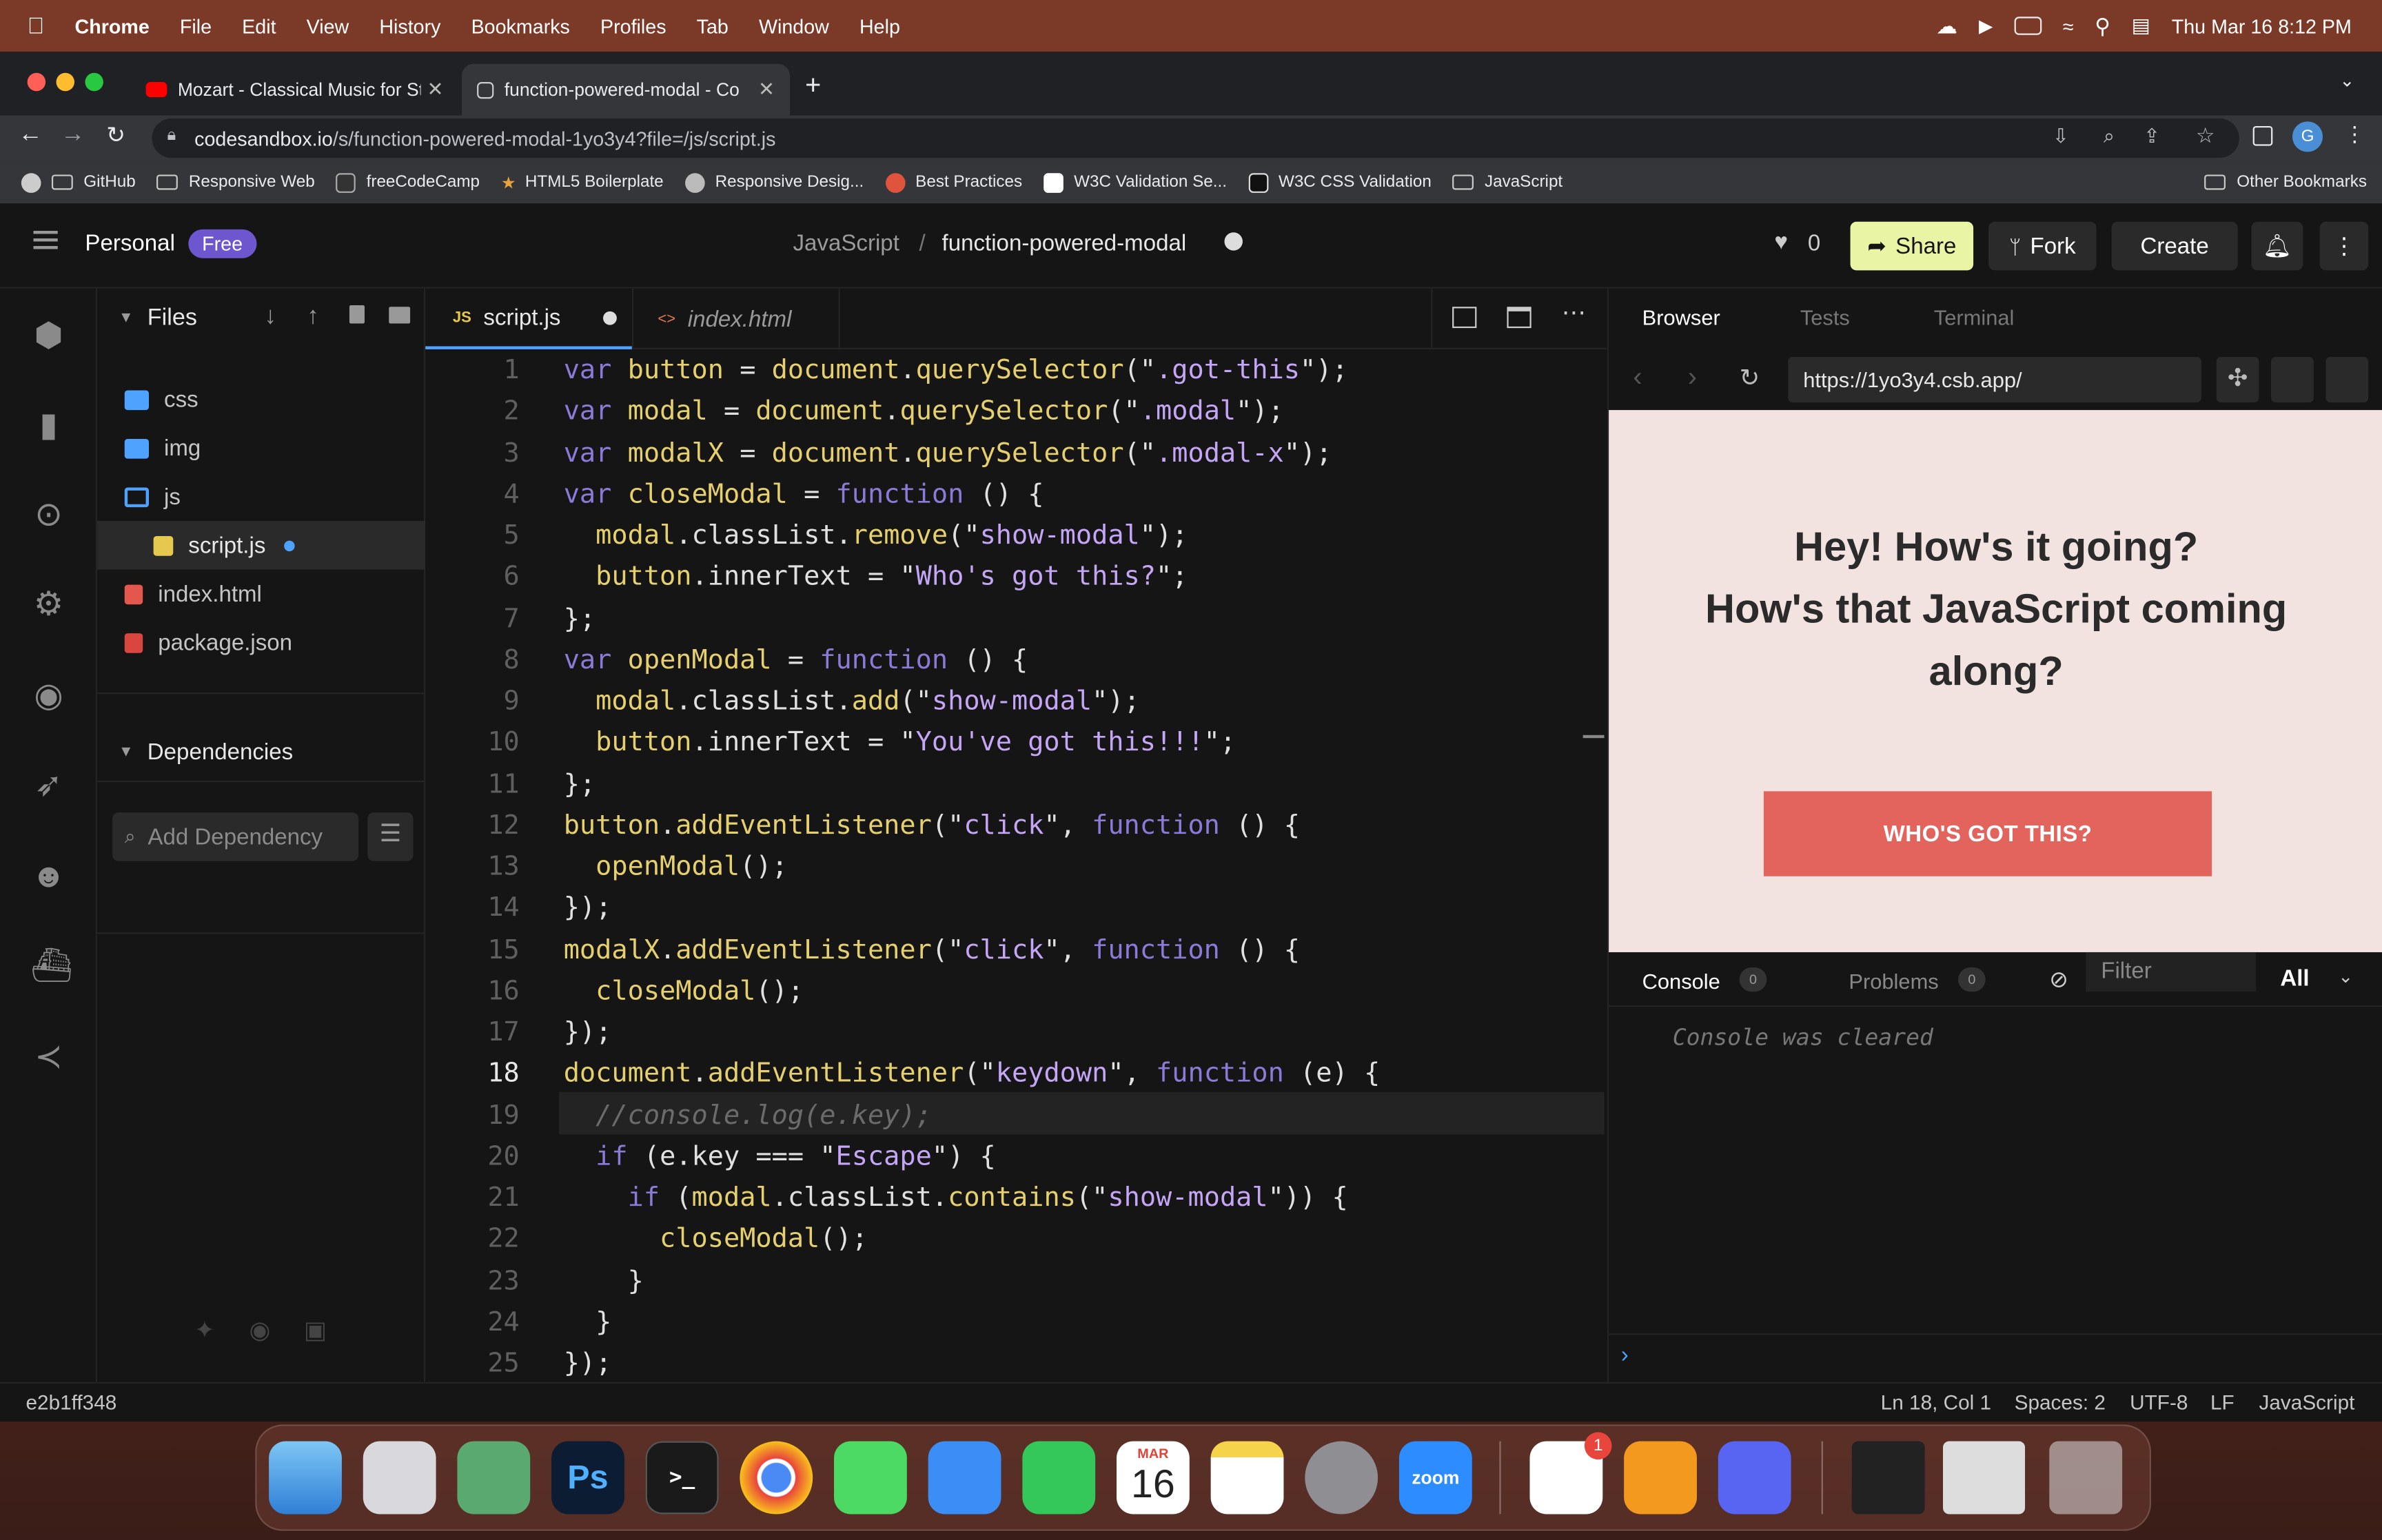 The width and height of the screenshot is (2382, 1540). What do you see at coordinates (953, 182) in the screenshot?
I see `bookmark-best-practices: Best Practices` at bounding box center [953, 182].